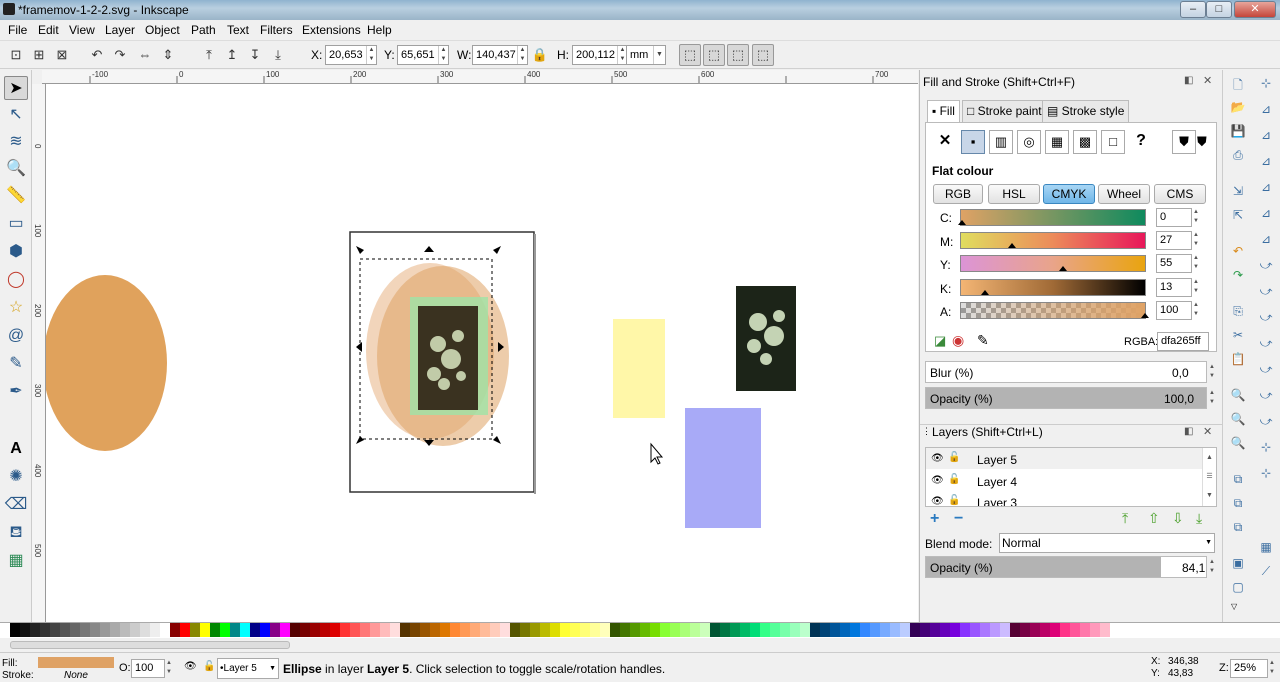 This screenshot has width=1280, height=682. Describe the element at coordinates (1238, 445) in the screenshot. I see `zoom-page-icon: 🔍` at that location.